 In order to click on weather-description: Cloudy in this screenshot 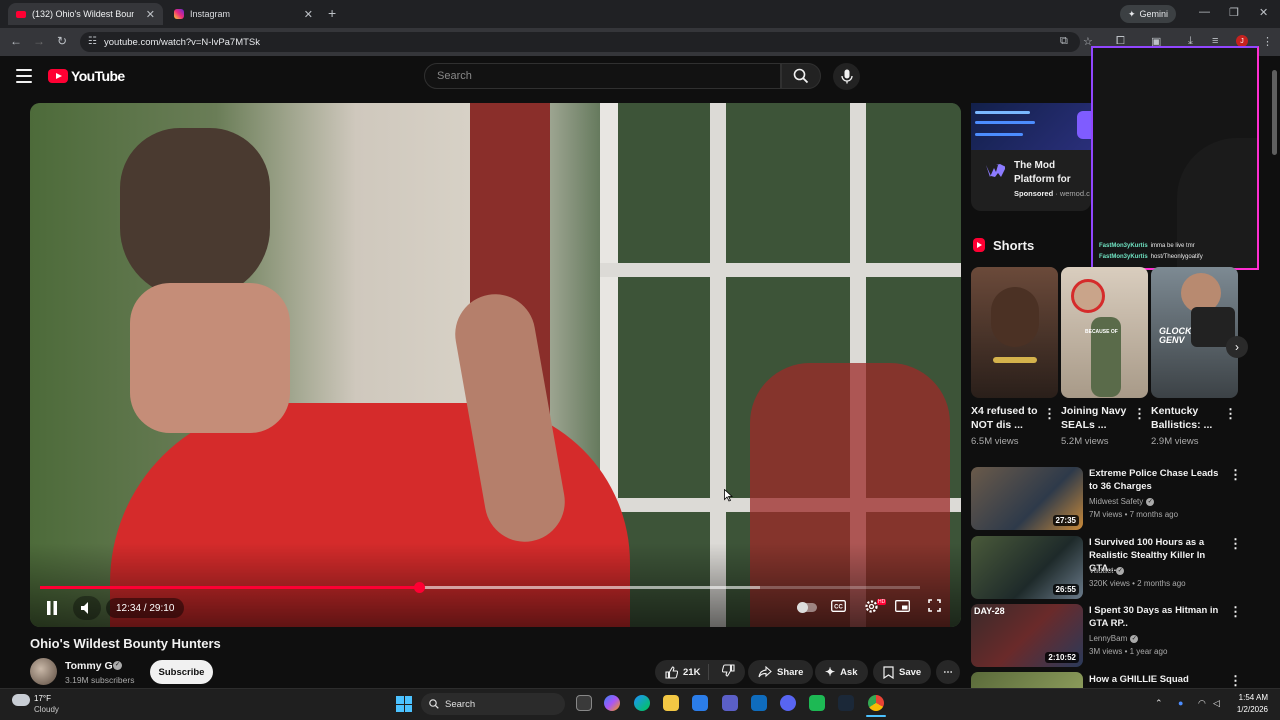, I will do `click(46, 709)`.